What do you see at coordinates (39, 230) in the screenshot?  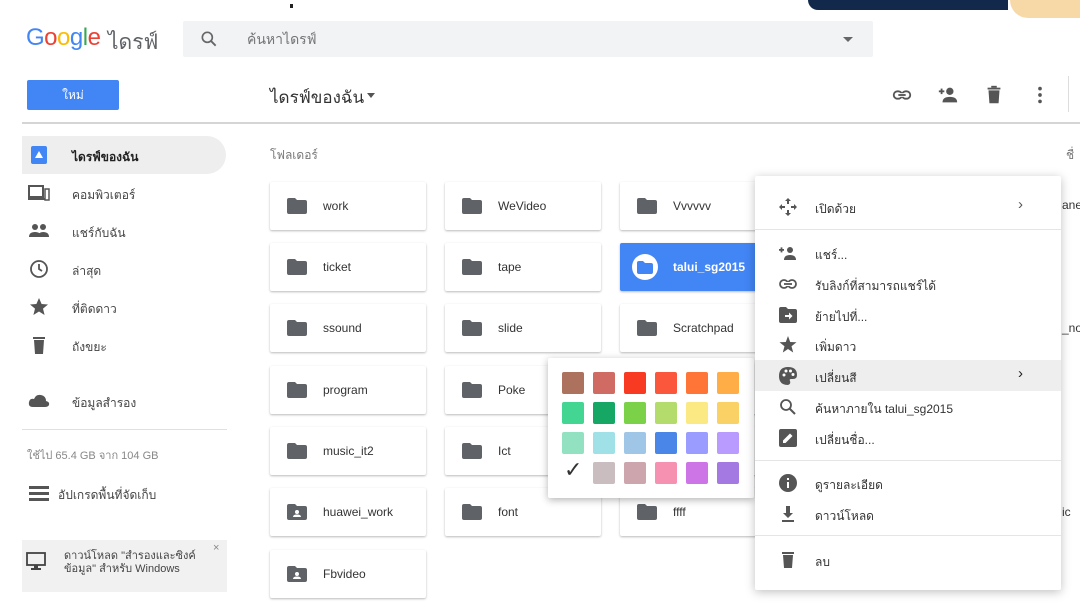 I see `people-icon` at bounding box center [39, 230].